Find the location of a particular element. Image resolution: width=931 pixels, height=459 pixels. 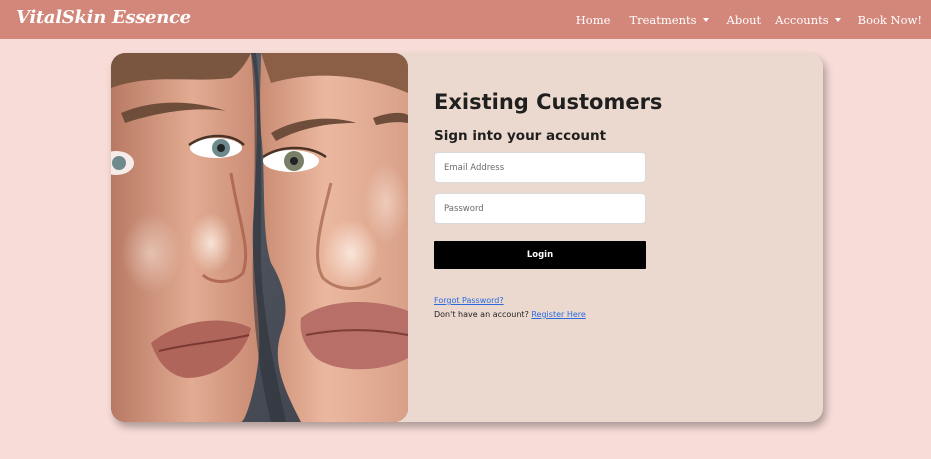

login-button: Login is located at coordinates (540, 255).